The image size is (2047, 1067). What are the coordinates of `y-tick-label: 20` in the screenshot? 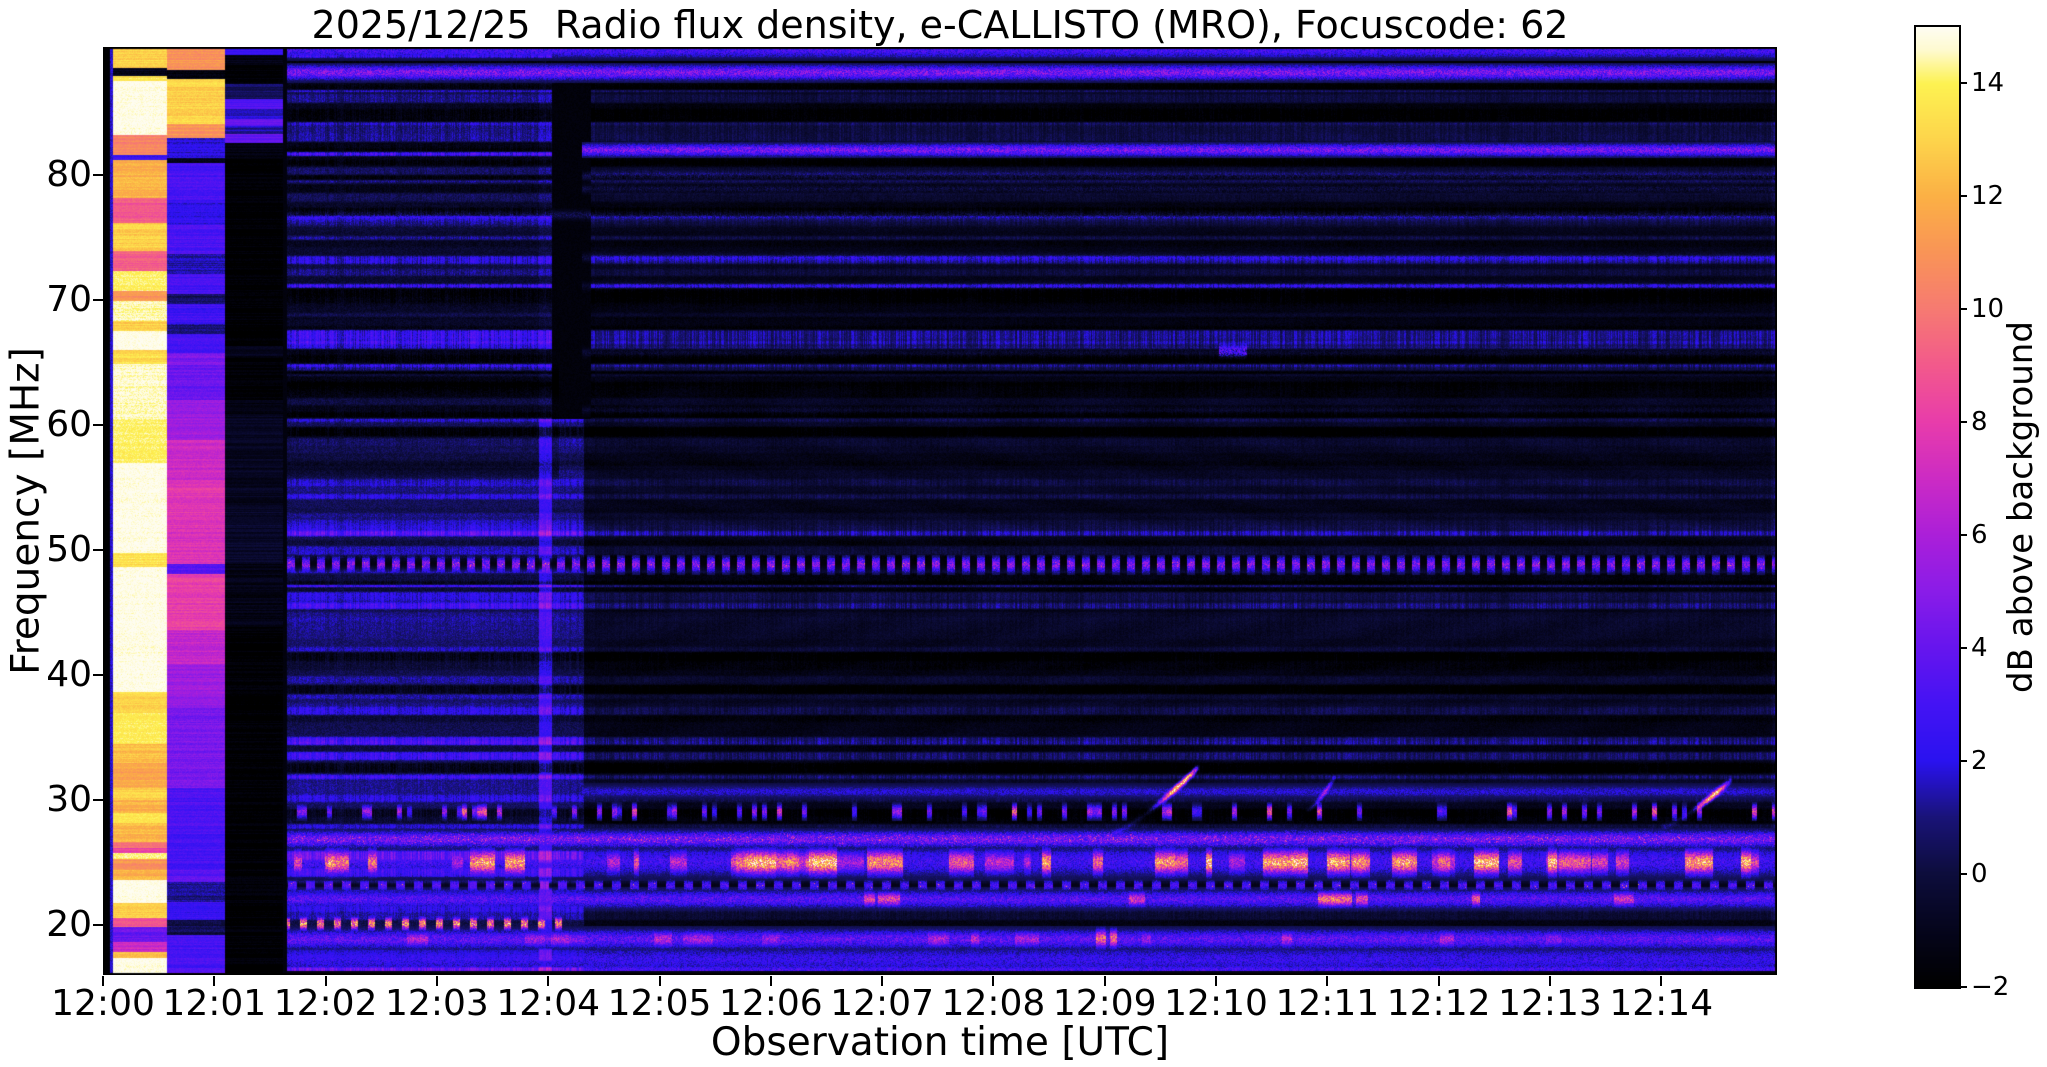 It's located at (69, 924).